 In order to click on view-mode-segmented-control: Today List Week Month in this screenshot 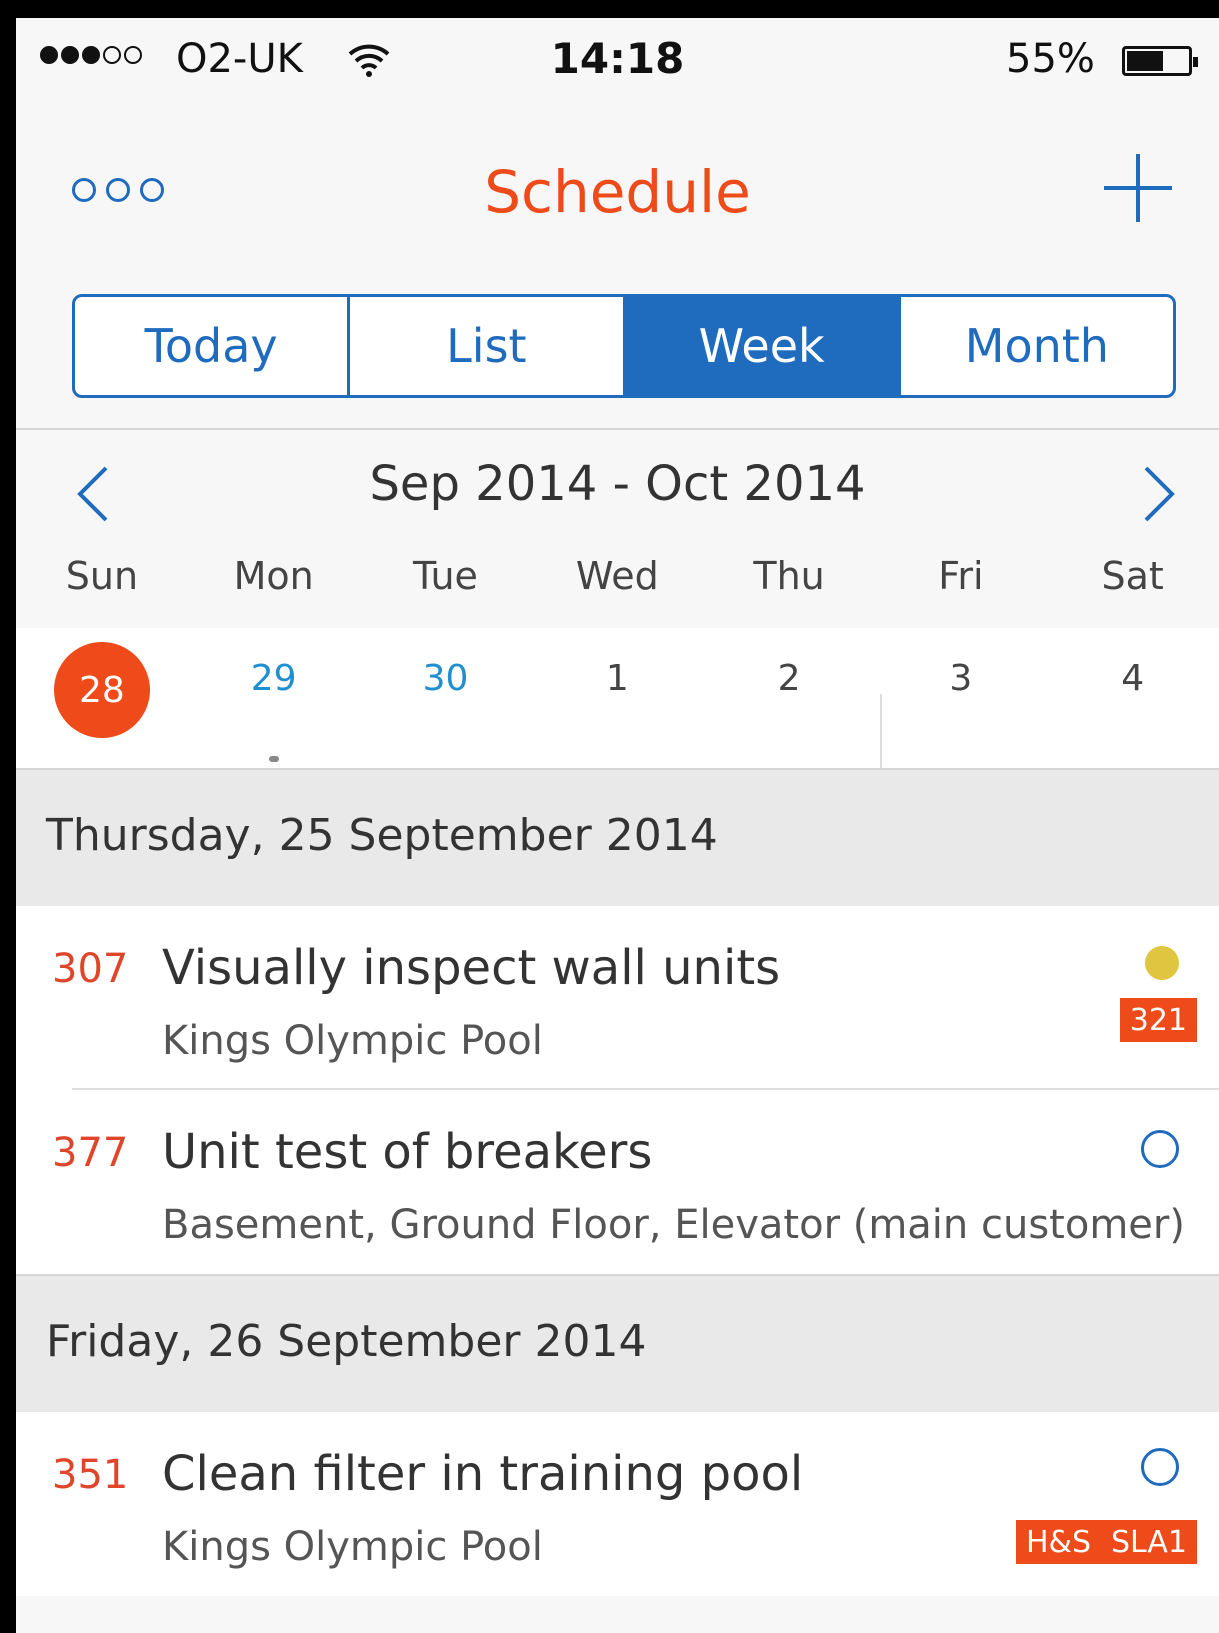, I will do `click(624, 346)`.